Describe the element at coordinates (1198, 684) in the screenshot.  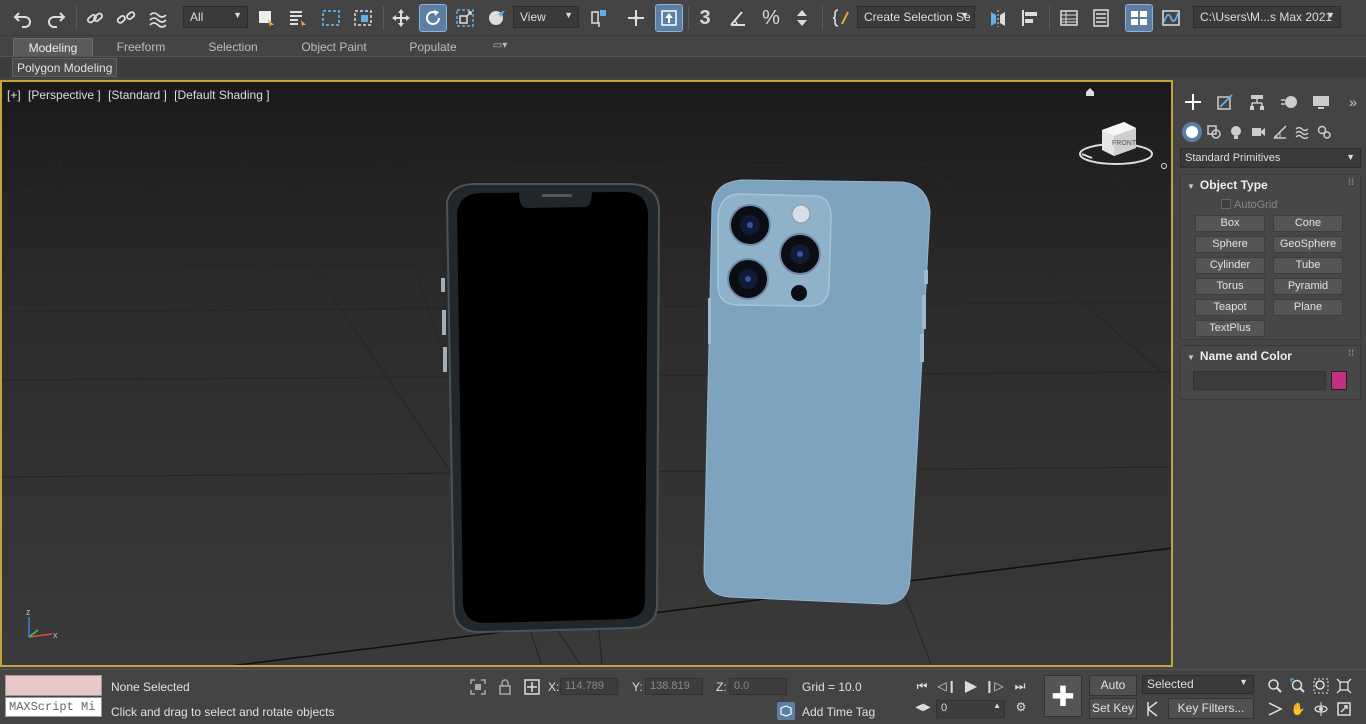
I see `key-mode-dropdown: Selected ▼` at that location.